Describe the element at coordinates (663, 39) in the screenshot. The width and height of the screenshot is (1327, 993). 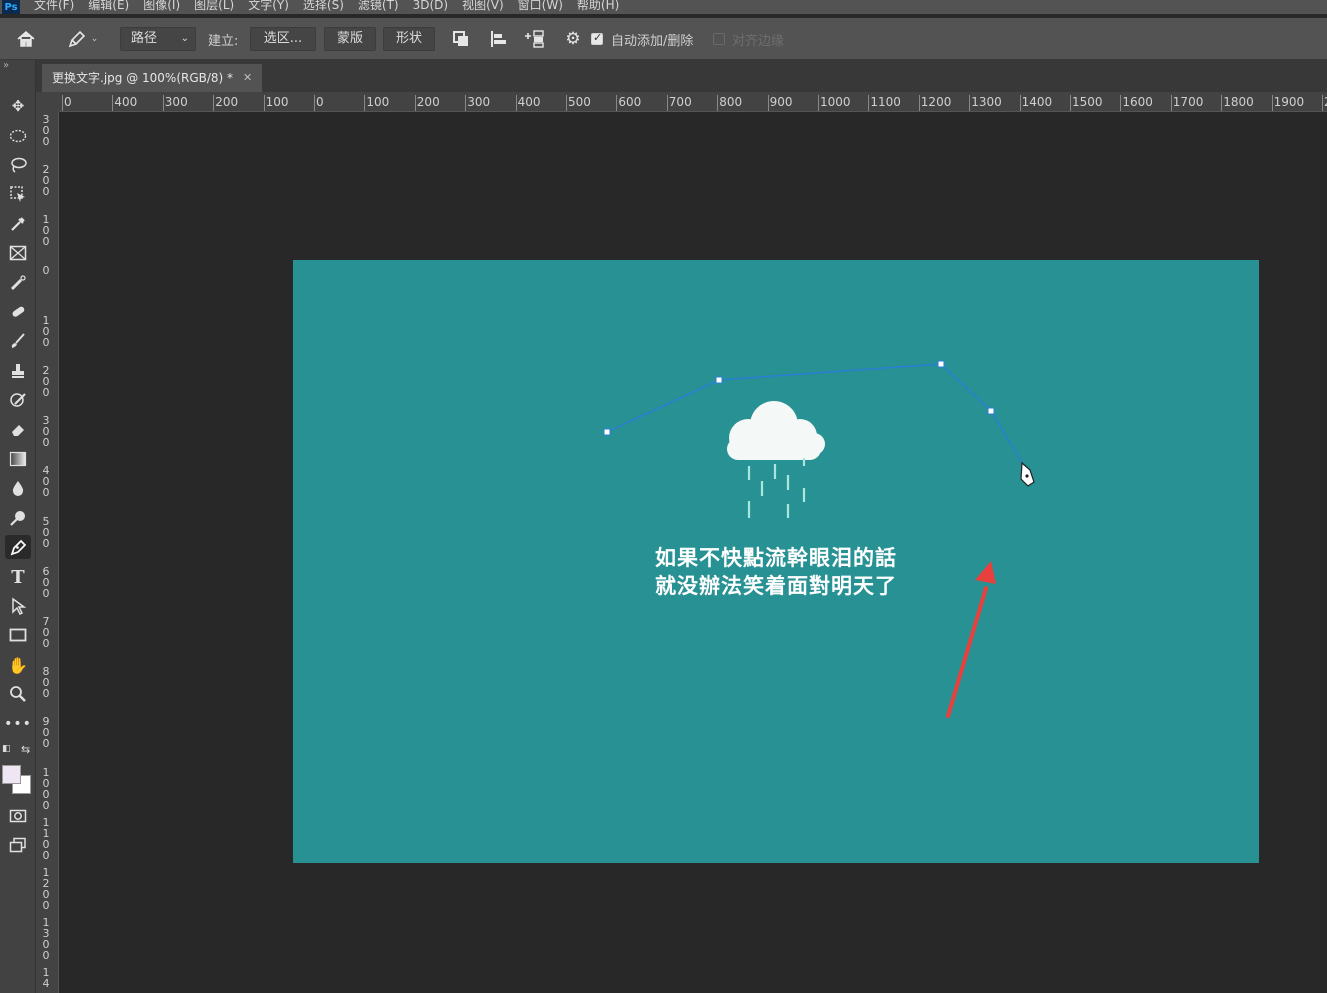
I see `options-bar: ⌄ 路径 ⌄ 建立: 选区... 蒙版 形状 ⚙ 自动添加/删除 对齐边缘` at that location.